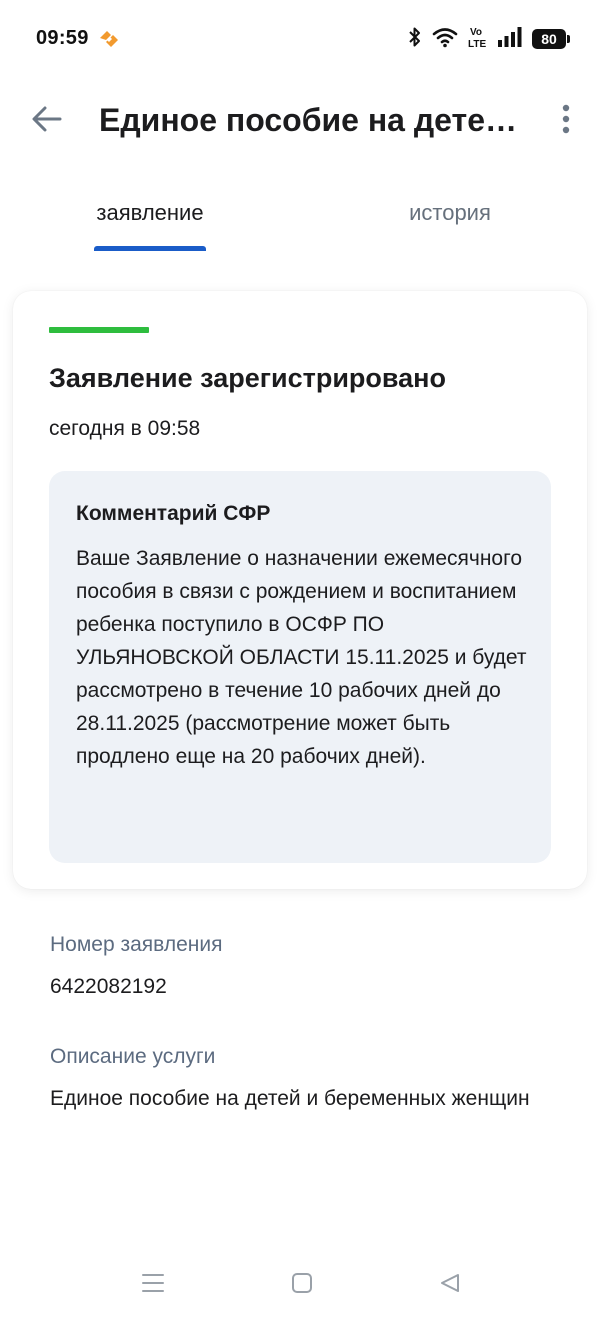  What do you see at coordinates (247, 378) in the screenshot?
I see `status-title: Заявление зарегистрировано` at bounding box center [247, 378].